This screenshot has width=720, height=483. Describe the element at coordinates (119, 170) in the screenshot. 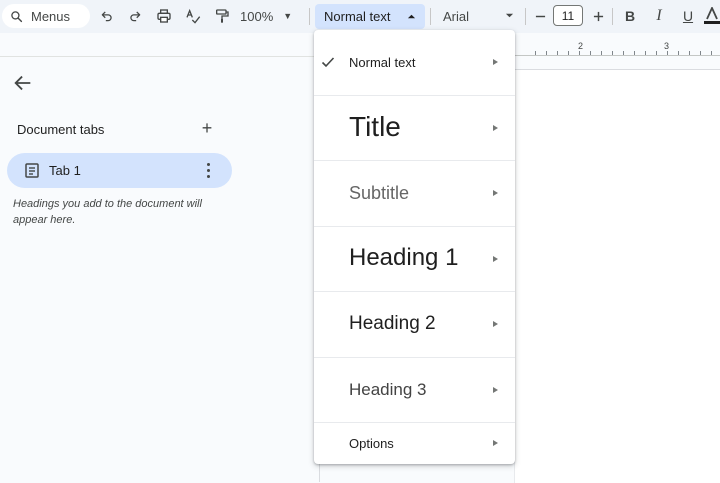

I see `sidebar-item-tab-1: Tab 1` at that location.